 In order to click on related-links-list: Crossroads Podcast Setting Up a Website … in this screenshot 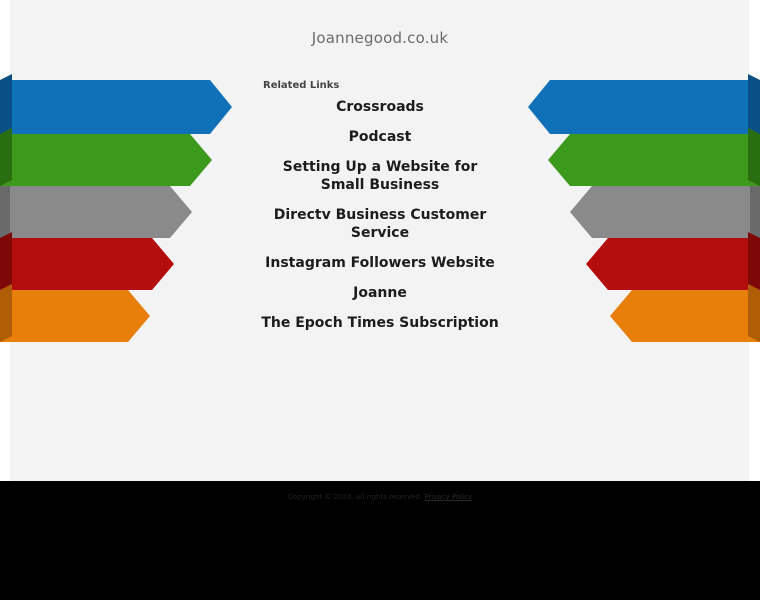, I will do `click(380, 221)`.